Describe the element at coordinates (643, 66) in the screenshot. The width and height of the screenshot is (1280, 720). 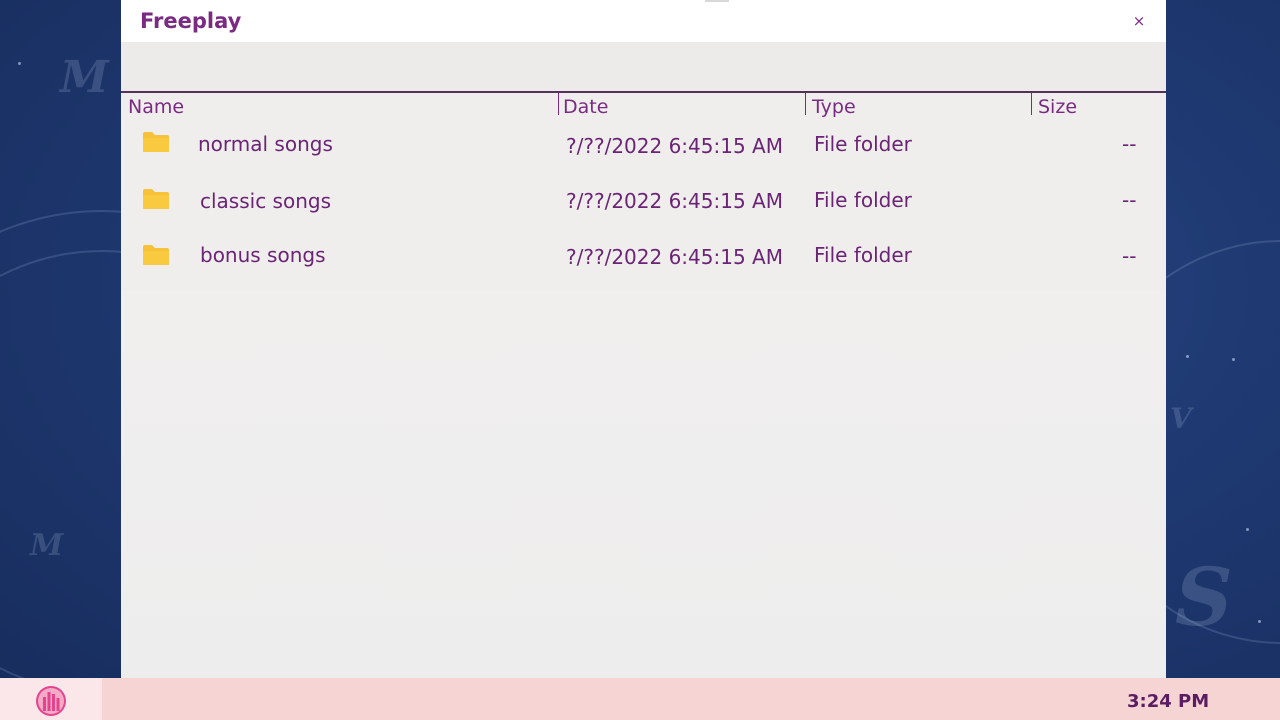
I see `toolbar` at that location.